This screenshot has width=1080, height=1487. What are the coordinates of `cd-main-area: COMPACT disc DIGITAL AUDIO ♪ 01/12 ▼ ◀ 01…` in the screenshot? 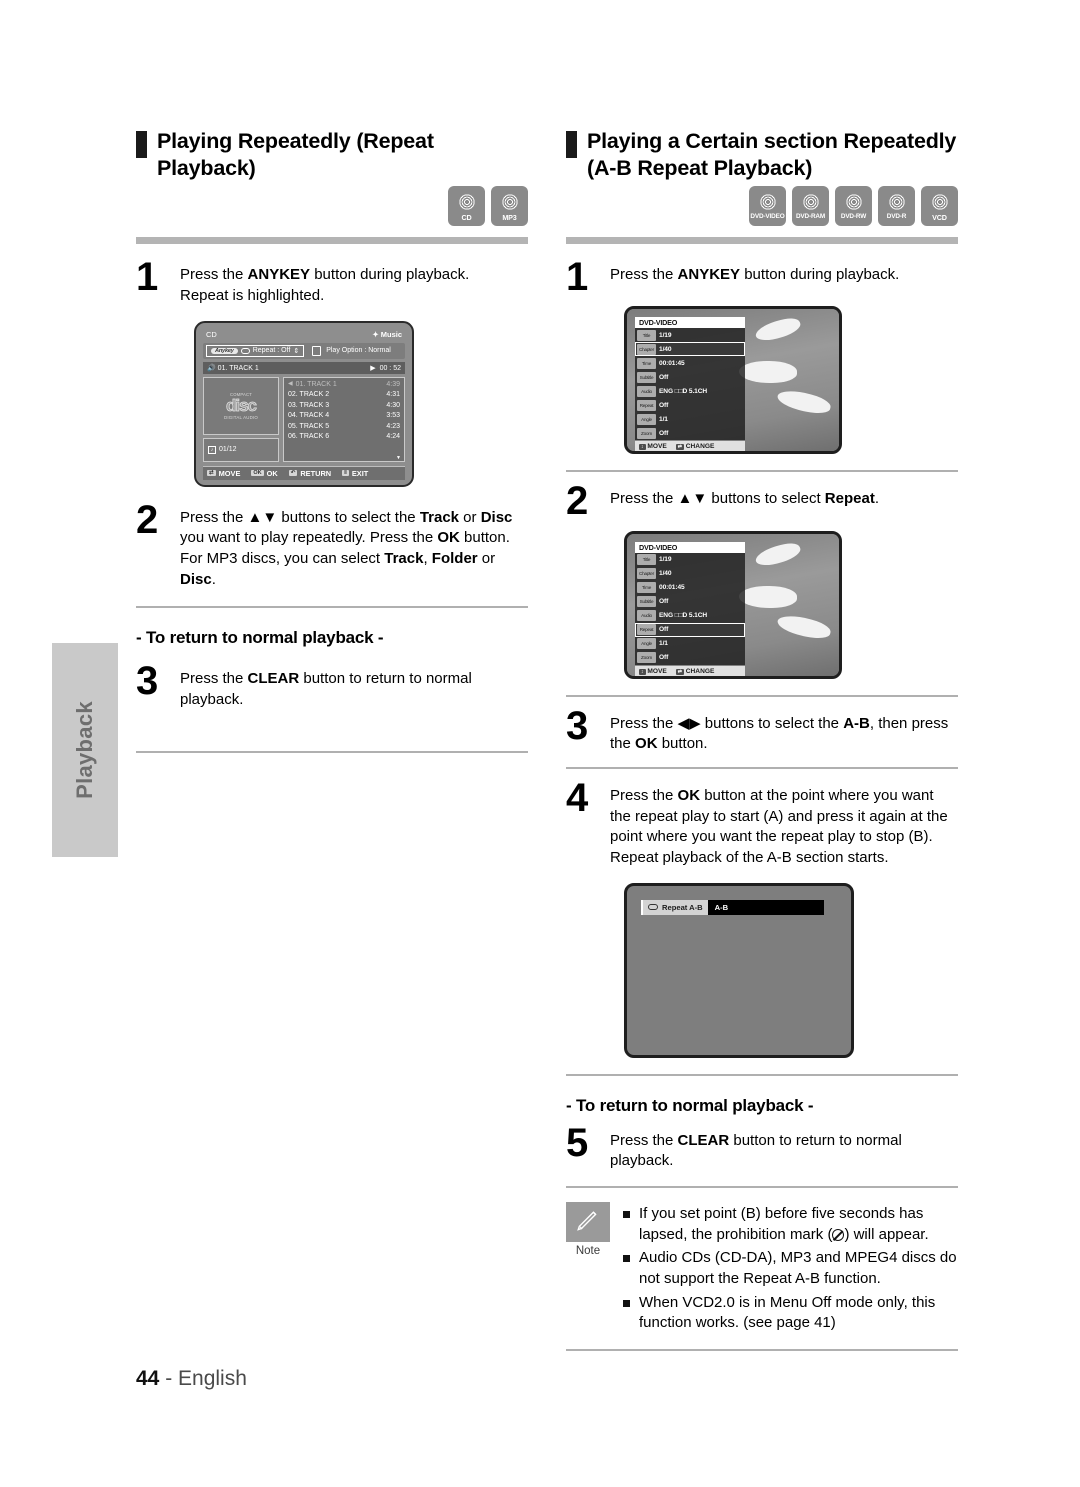 It's located at (304, 419).